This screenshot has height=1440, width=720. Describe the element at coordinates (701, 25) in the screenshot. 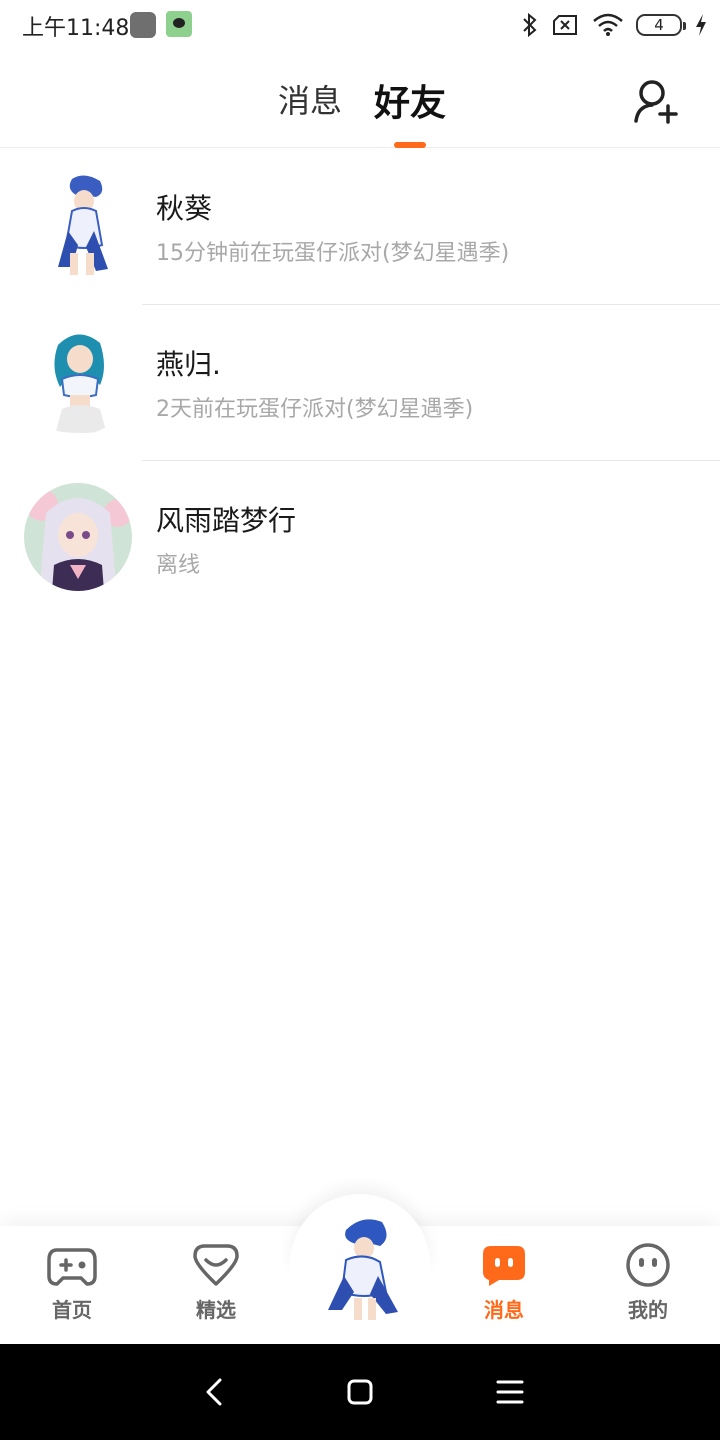

I see `charging-icon` at that location.